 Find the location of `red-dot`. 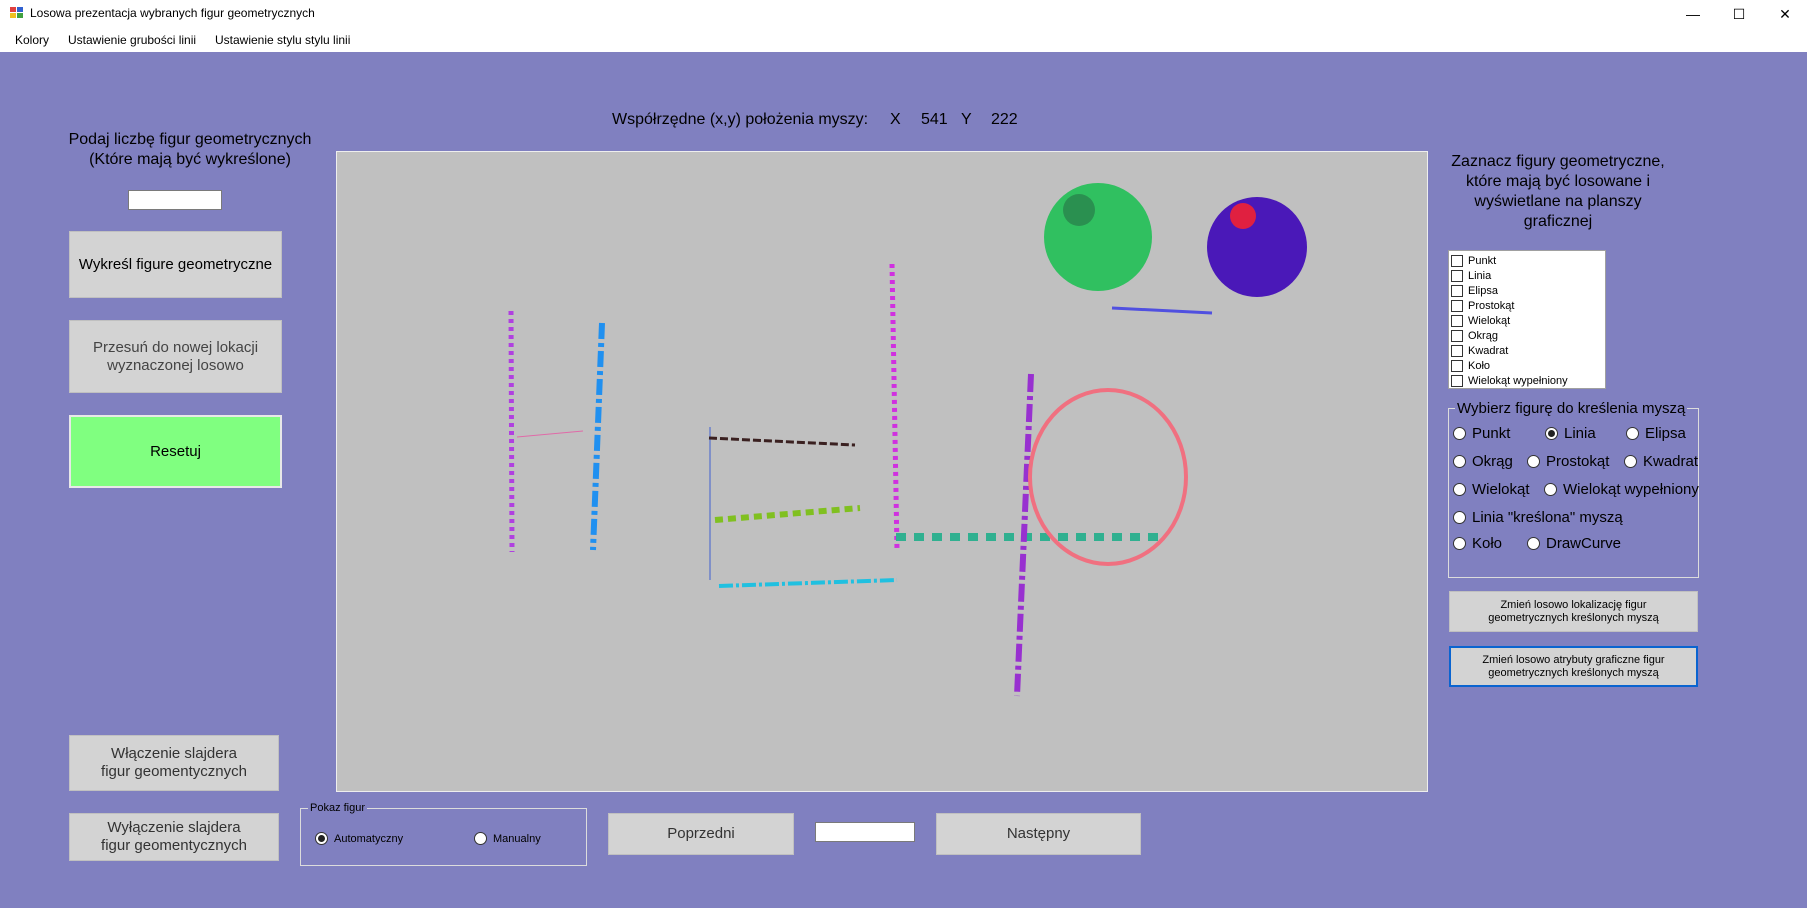

red-dot is located at coordinates (1243, 216).